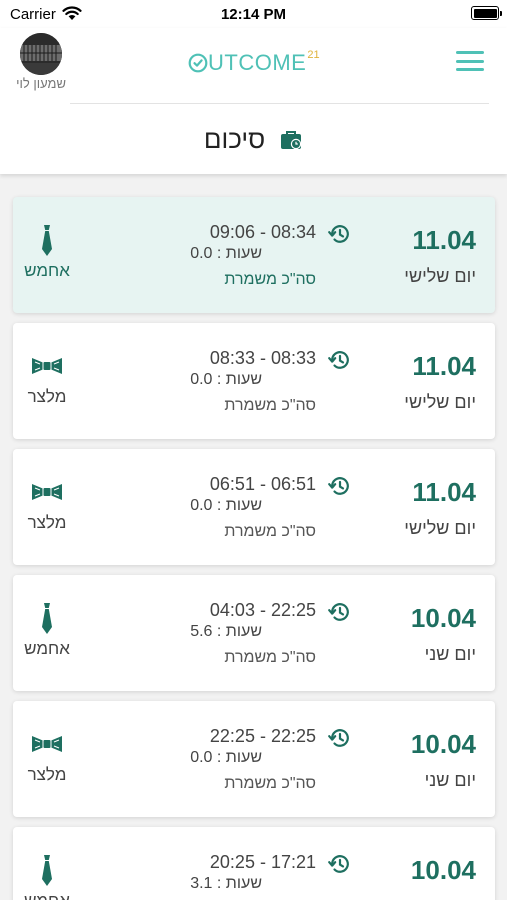 This screenshot has height=900, width=507. Describe the element at coordinates (262, 610) in the screenshot. I see `shift-time-range: 04:03 - 22:25` at that location.